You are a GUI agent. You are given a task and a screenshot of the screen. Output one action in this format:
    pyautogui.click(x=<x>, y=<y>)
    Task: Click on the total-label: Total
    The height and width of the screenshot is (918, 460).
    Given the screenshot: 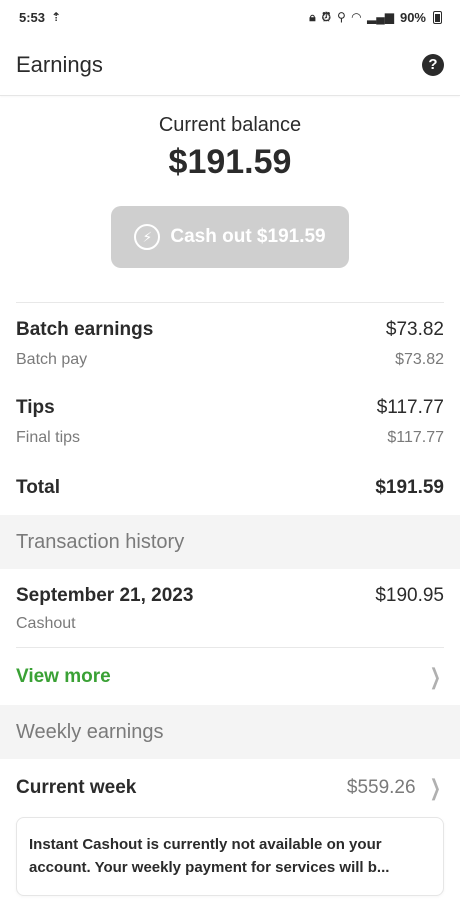 What is the action you would take?
    pyautogui.click(x=38, y=487)
    